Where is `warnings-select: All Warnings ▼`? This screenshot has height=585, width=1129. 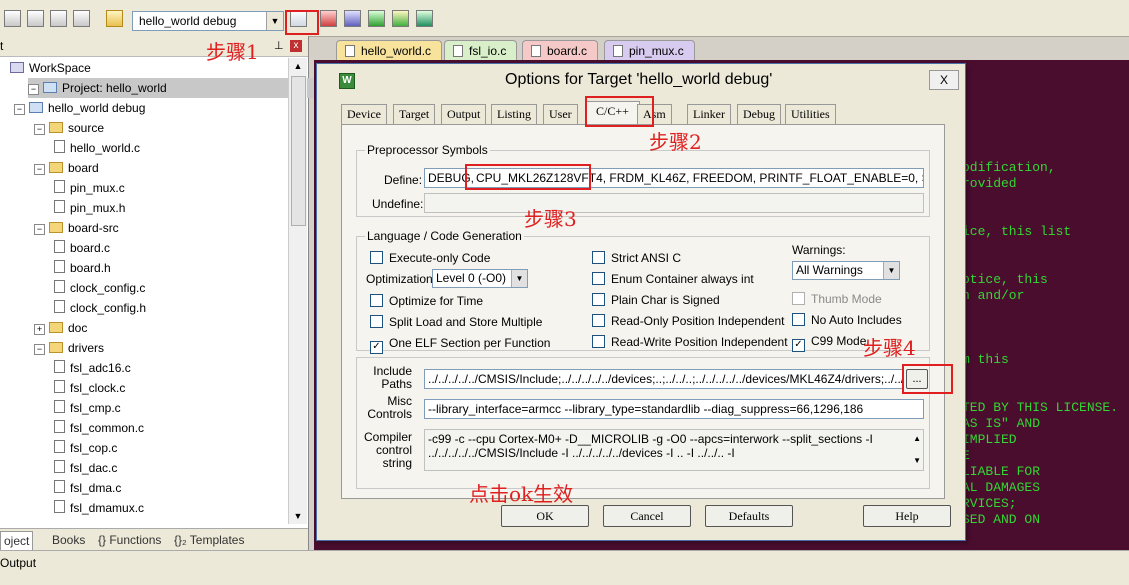 warnings-select: All Warnings ▼ is located at coordinates (846, 270).